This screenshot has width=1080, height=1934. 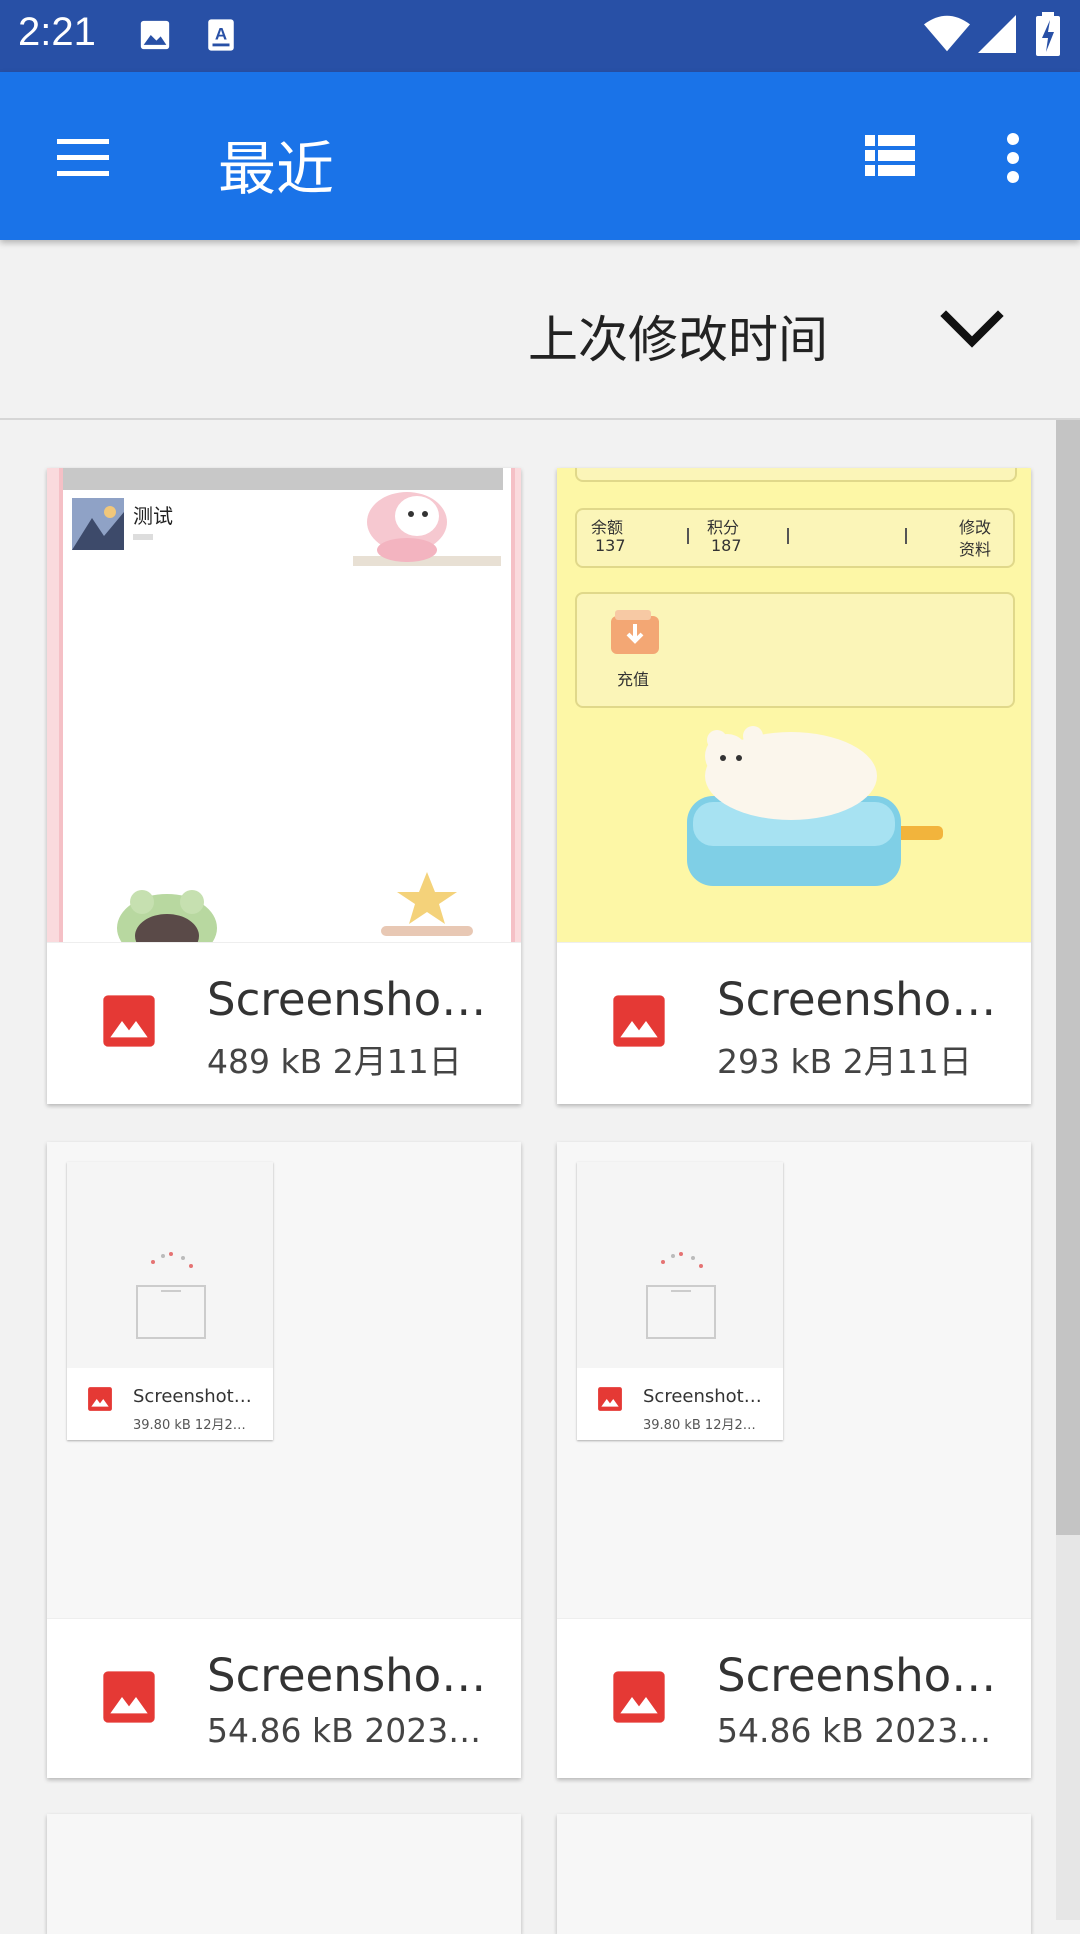 What do you see at coordinates (284, 705) in the screenshot?
I see `file-thumbnail: 测试` at bounding box center [284, 705].